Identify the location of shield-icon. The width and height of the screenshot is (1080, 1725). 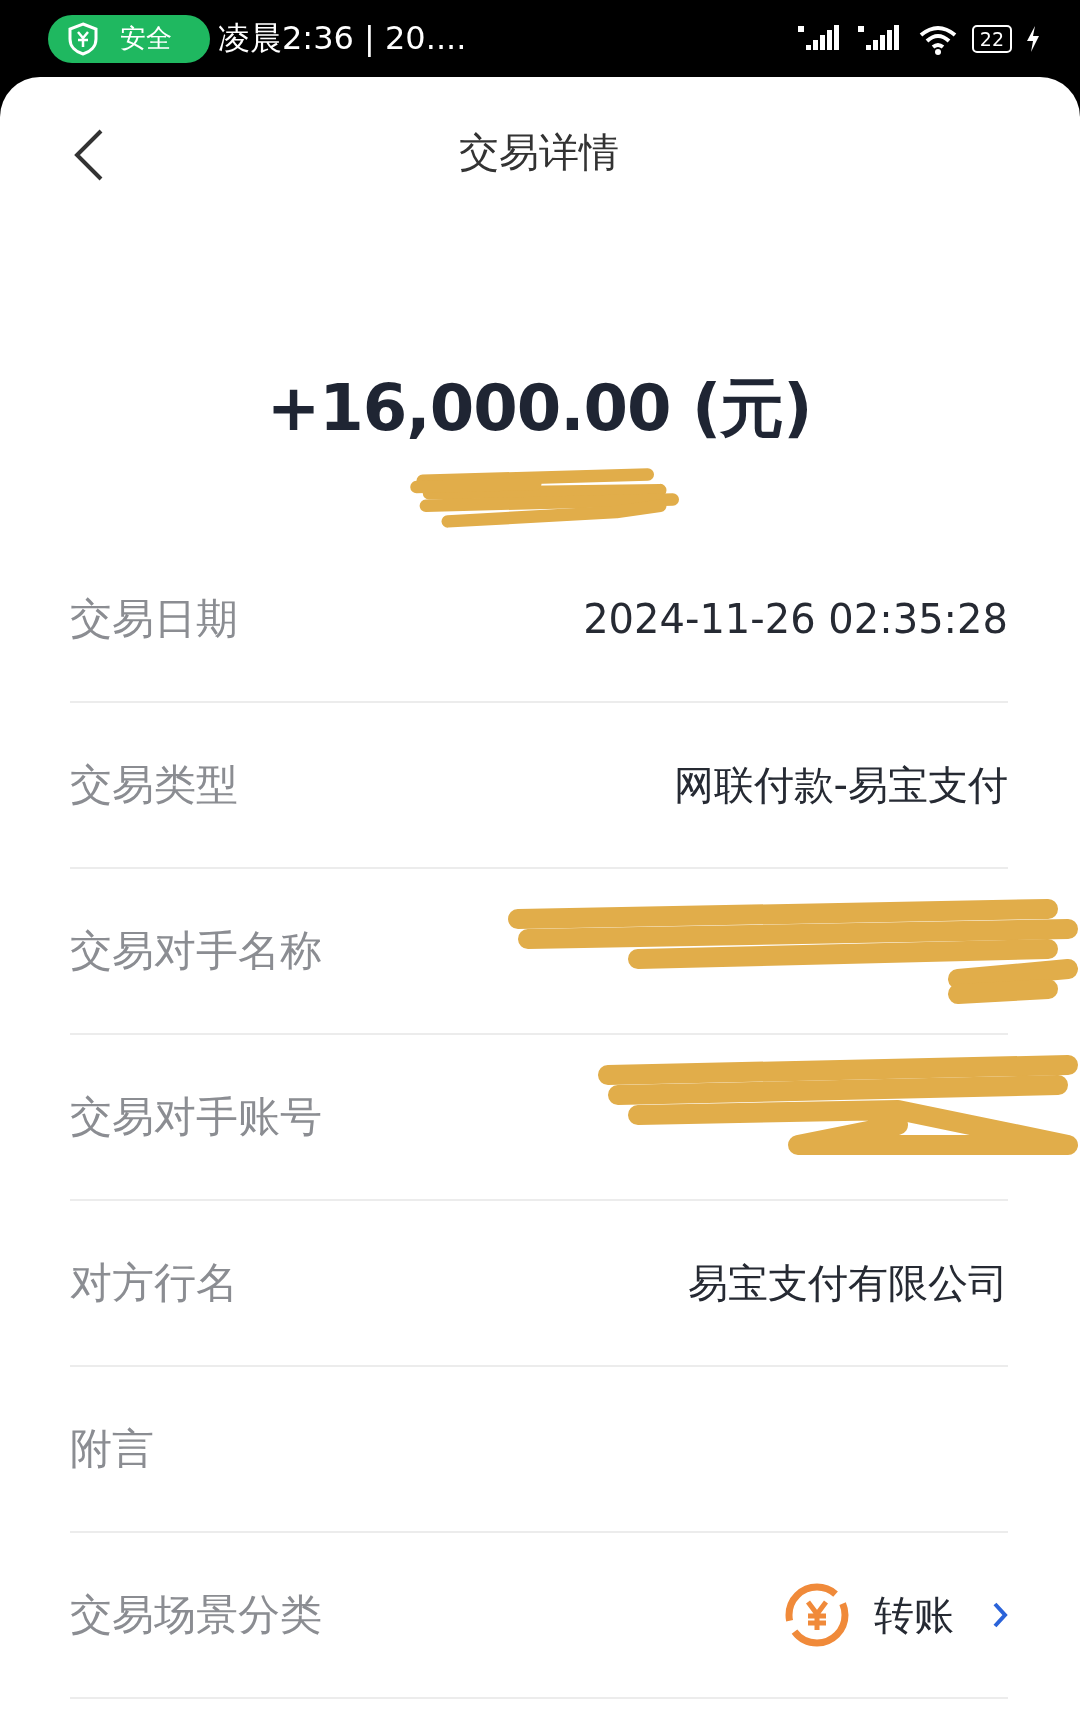
(83, 38).